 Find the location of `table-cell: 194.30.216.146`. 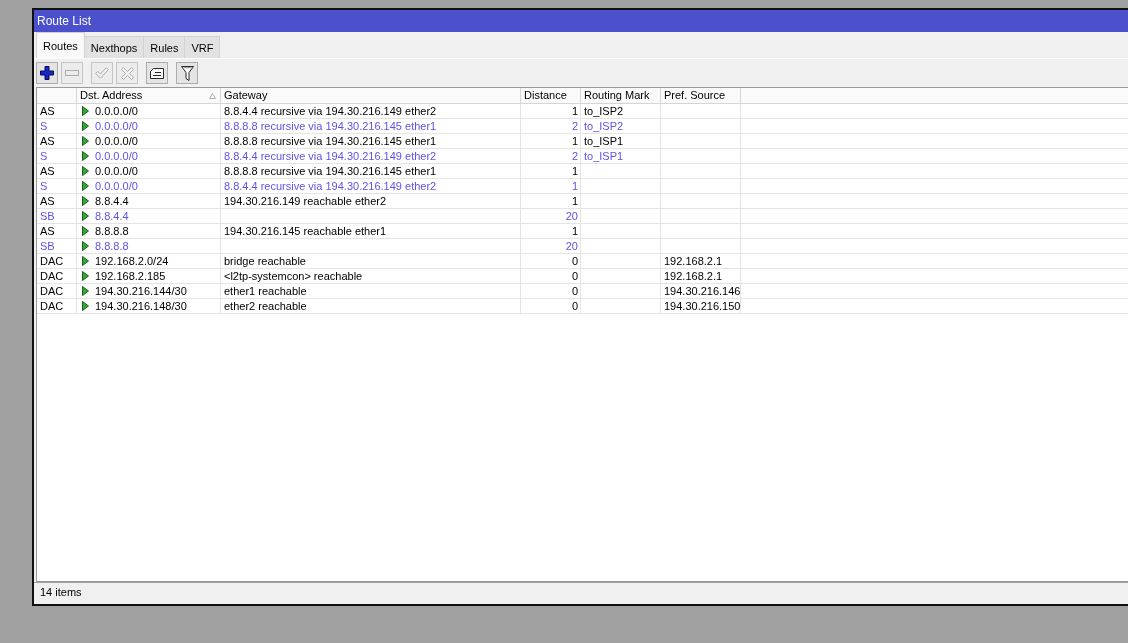

table-cell: 194.30.216.146 is located at coordinates (701, 291).